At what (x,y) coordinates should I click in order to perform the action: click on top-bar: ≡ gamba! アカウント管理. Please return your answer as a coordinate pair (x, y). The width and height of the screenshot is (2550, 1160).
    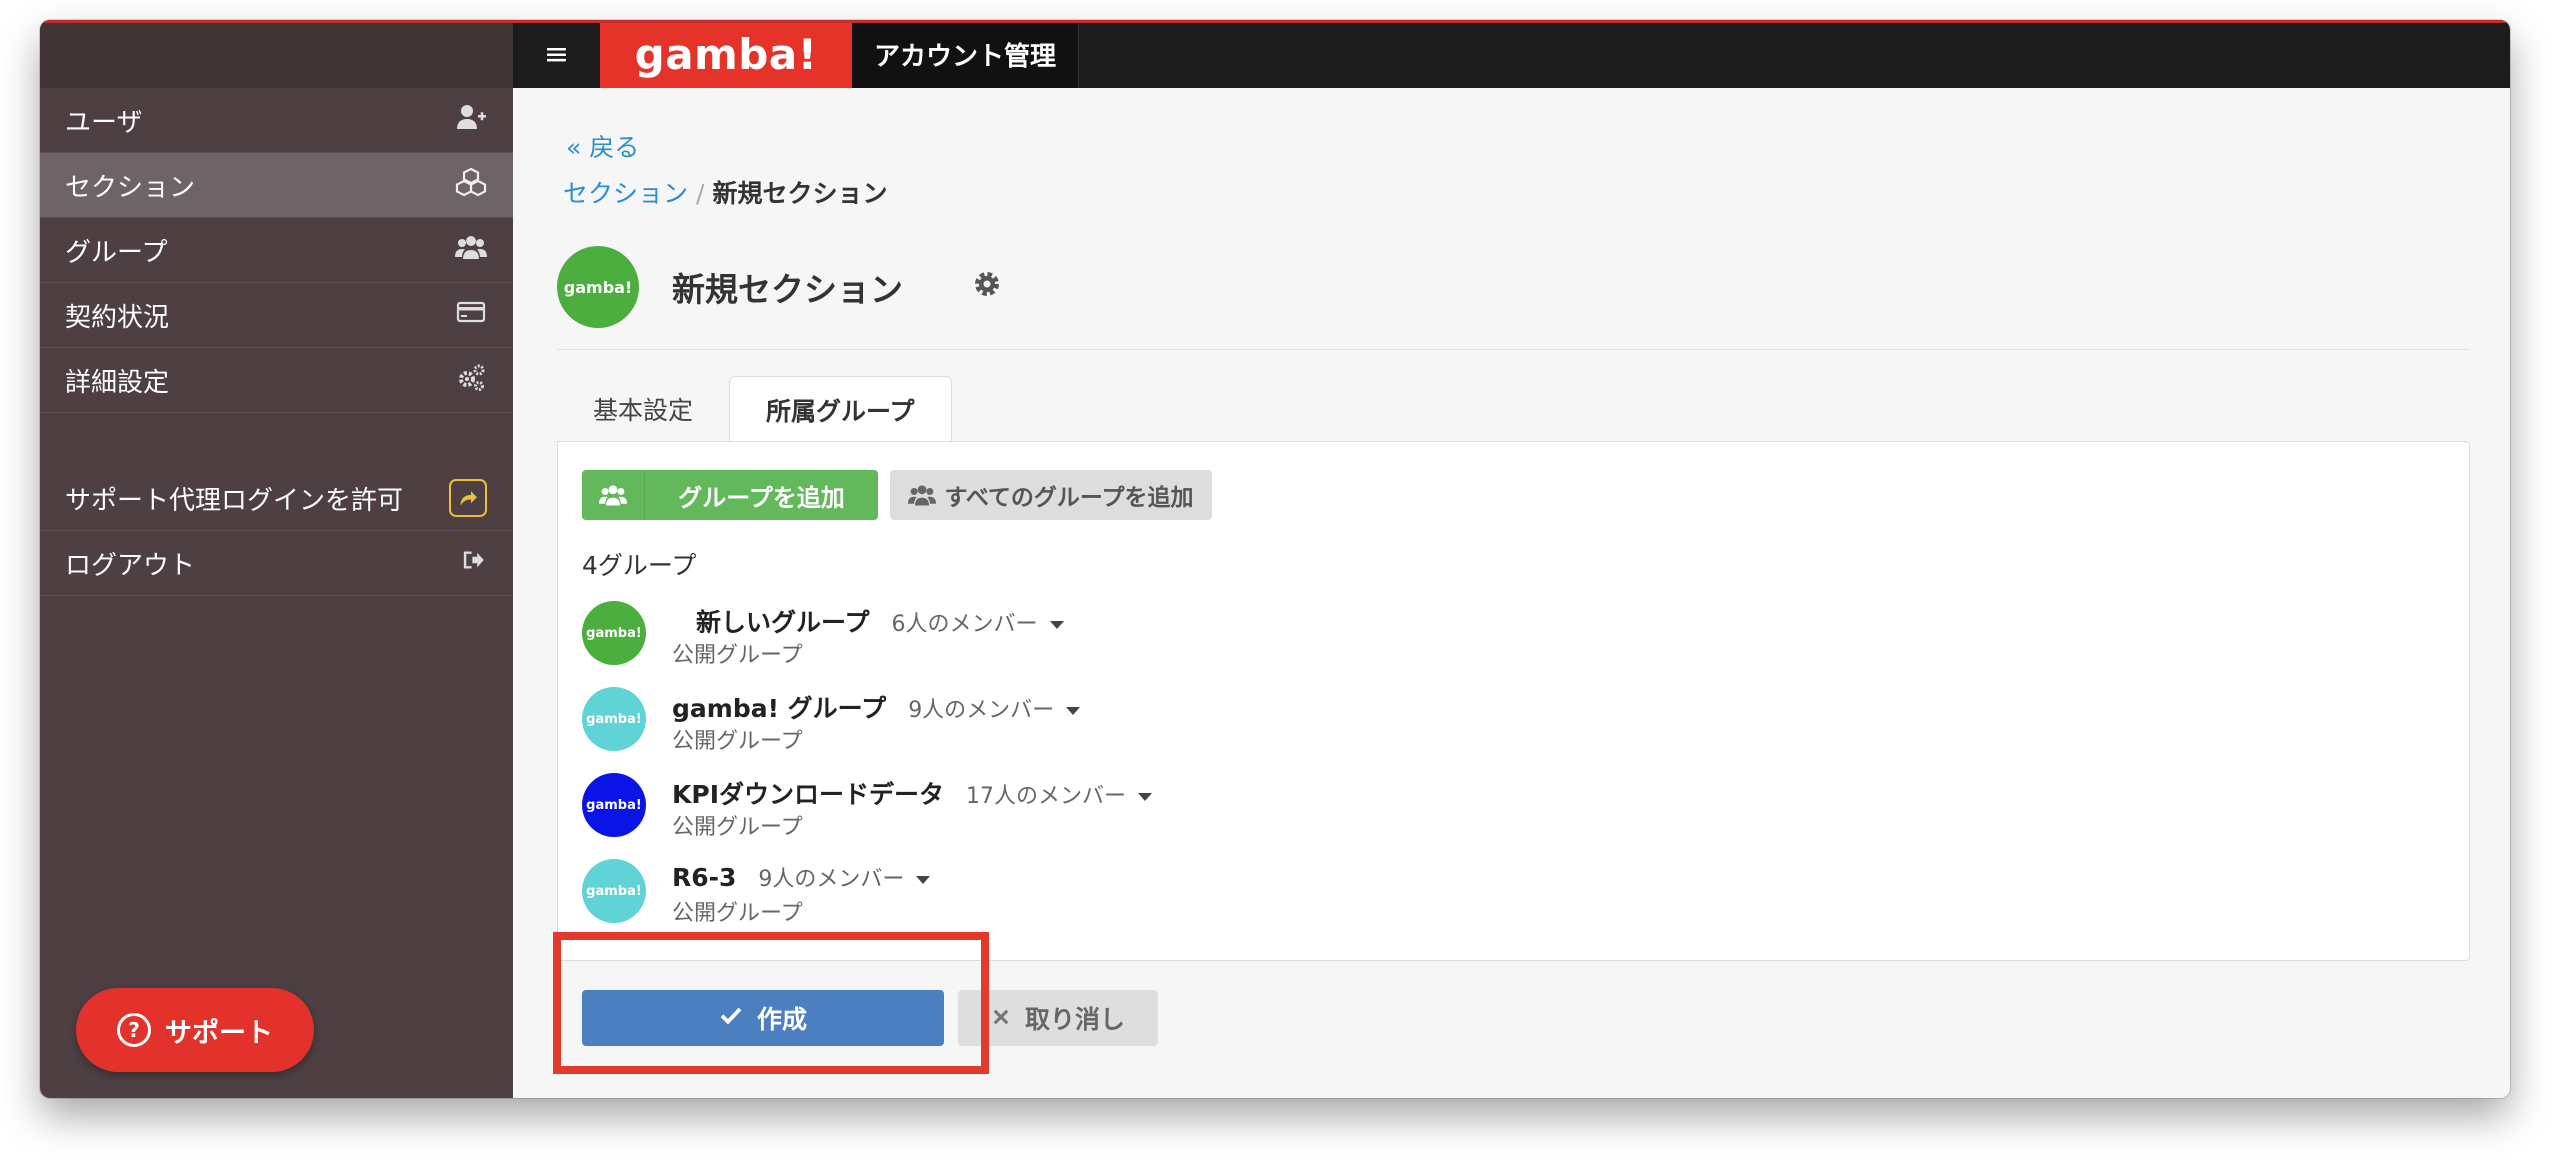
    Looking at the image, I should click on (1511, 54).